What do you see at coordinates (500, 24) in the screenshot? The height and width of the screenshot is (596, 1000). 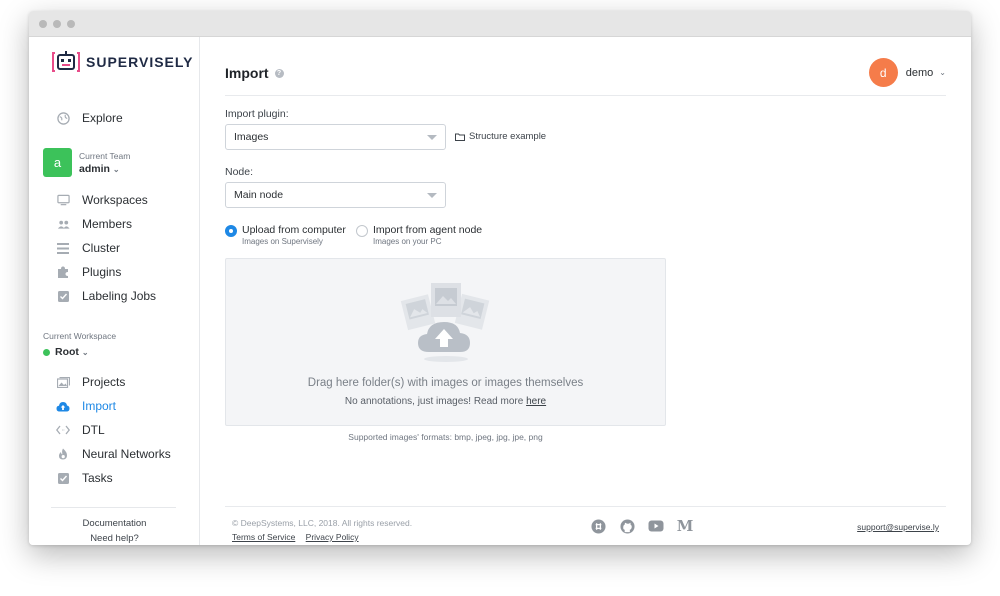 I see `title-bar` at bounding box center [500, 24].